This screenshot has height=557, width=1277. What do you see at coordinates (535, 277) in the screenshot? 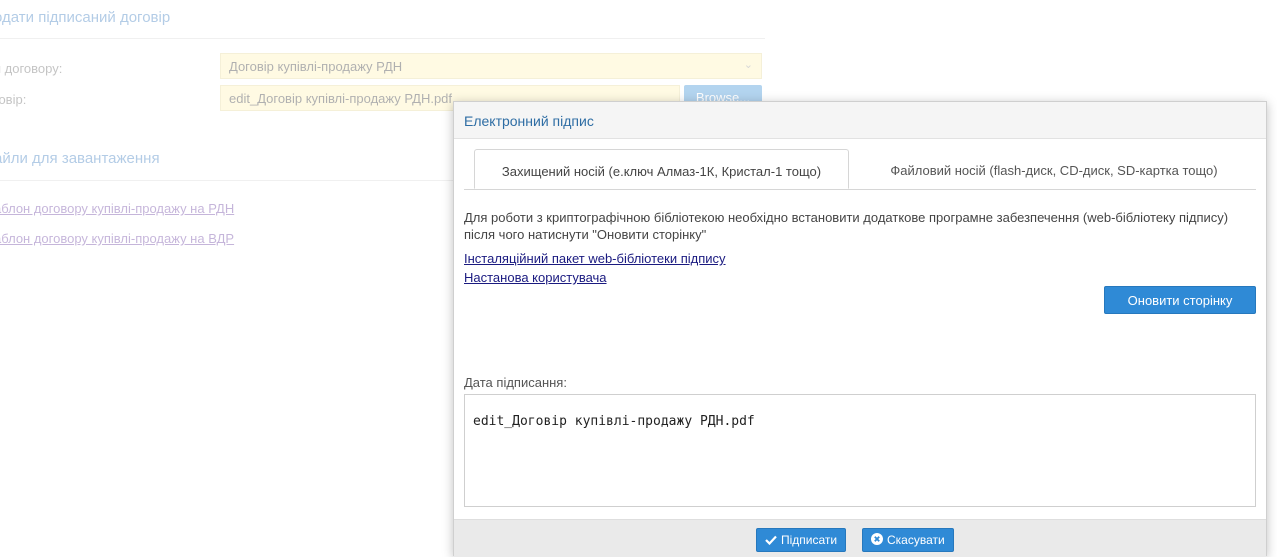
I see `user-guide-link: Настанова користувача` at bounding box center [535, 277].